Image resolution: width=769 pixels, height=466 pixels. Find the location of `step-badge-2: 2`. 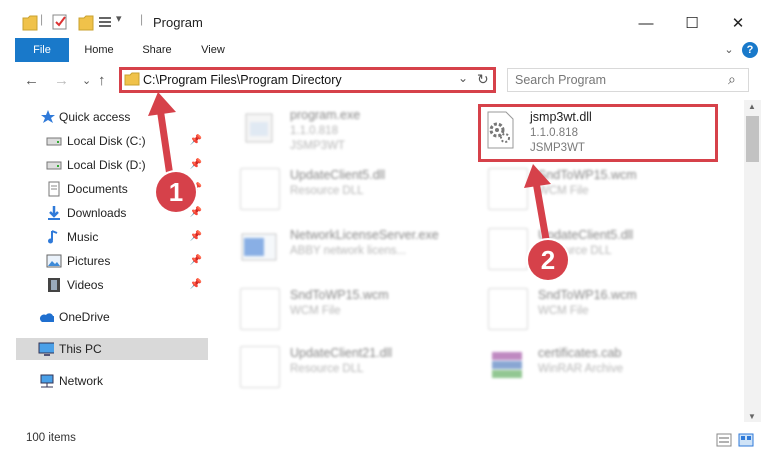

step-badge-2: 2 is located at coordinates (548, 260).